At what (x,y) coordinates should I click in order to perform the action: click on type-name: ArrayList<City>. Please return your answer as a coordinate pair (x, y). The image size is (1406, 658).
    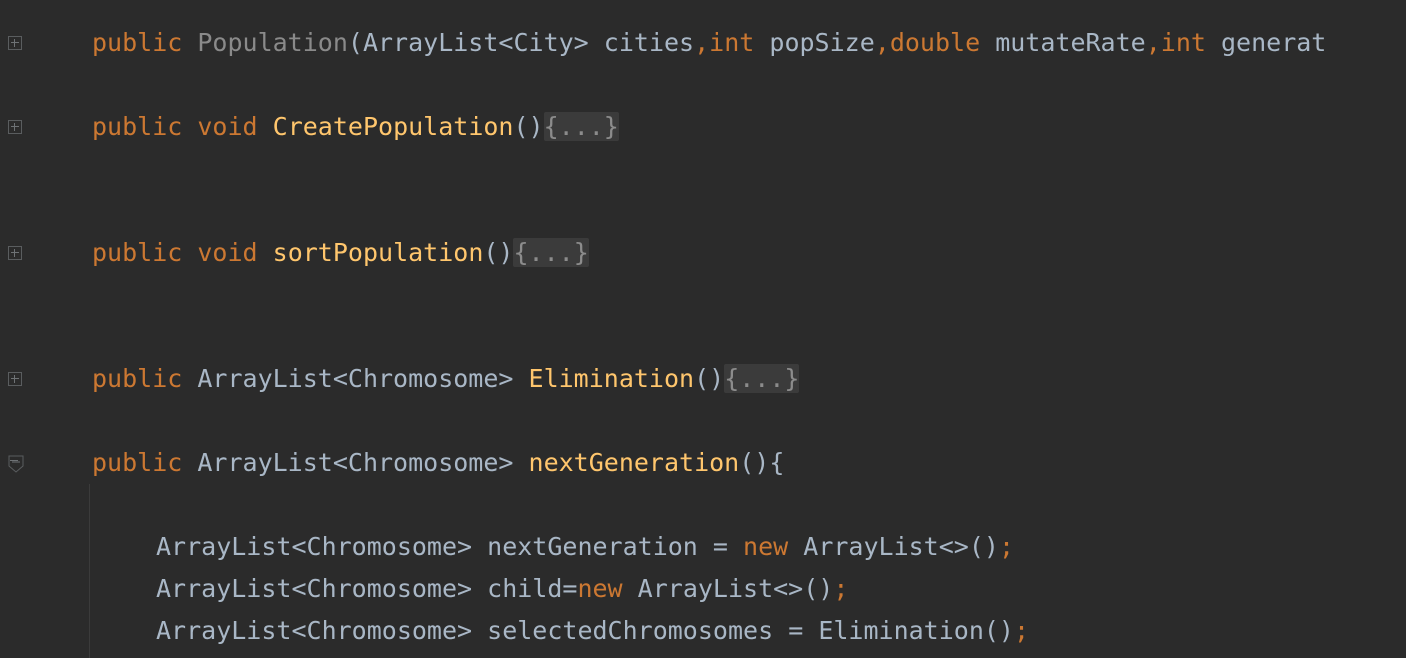
    Looking at the image, I should click on (475, 42).